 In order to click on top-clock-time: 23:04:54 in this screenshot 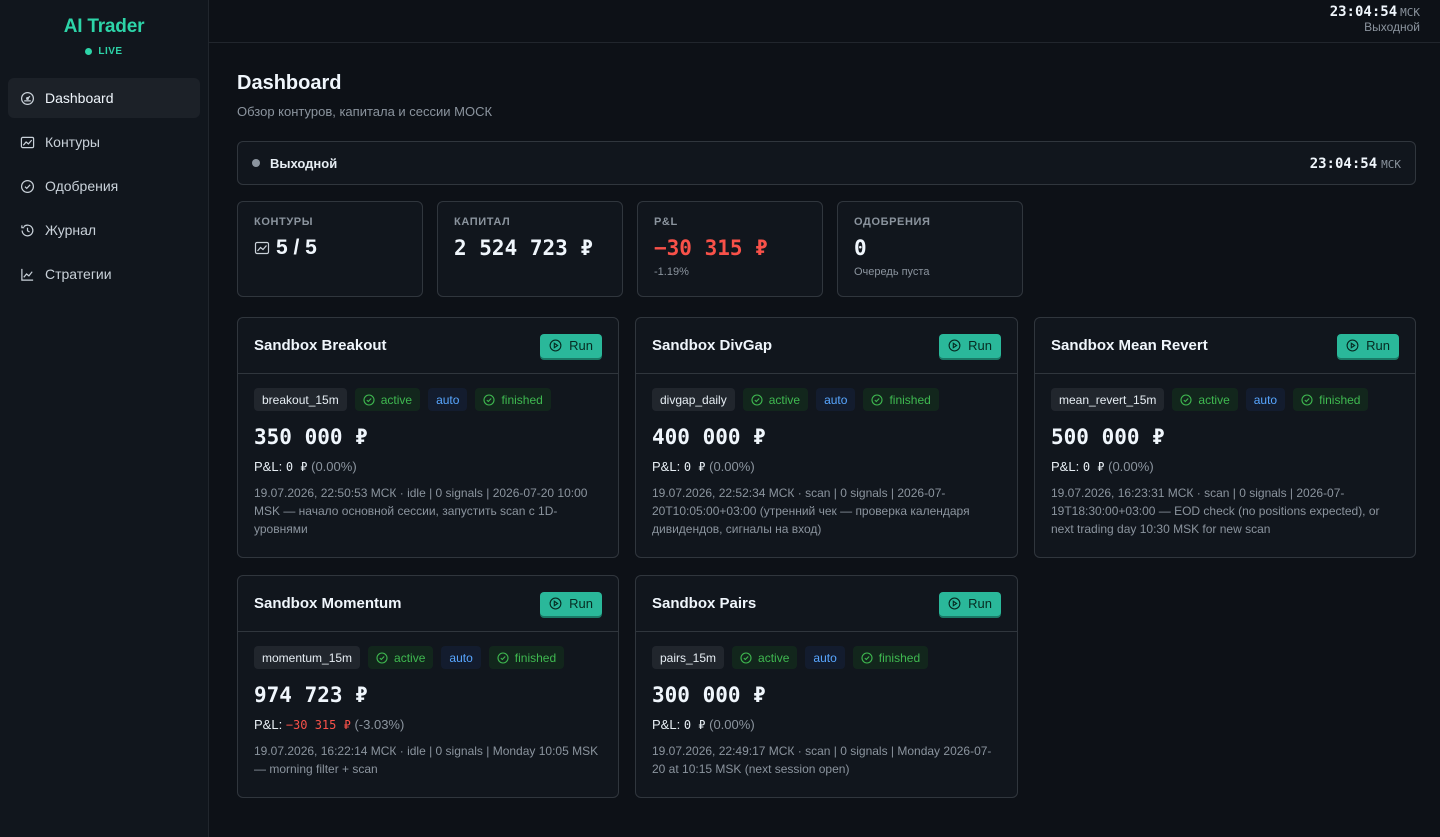, I will do `click(1363, 12)`.